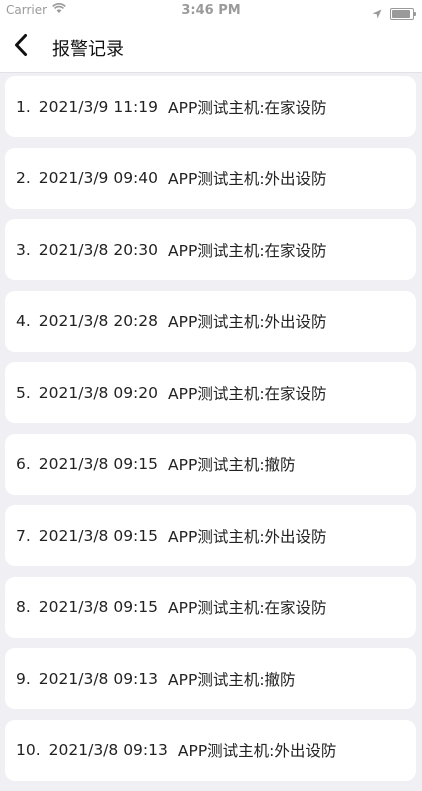  Describe the element at coordinates (98, 106) in the screenshot. I see `record-datetime: 2021/3/9 11:19` at that location.